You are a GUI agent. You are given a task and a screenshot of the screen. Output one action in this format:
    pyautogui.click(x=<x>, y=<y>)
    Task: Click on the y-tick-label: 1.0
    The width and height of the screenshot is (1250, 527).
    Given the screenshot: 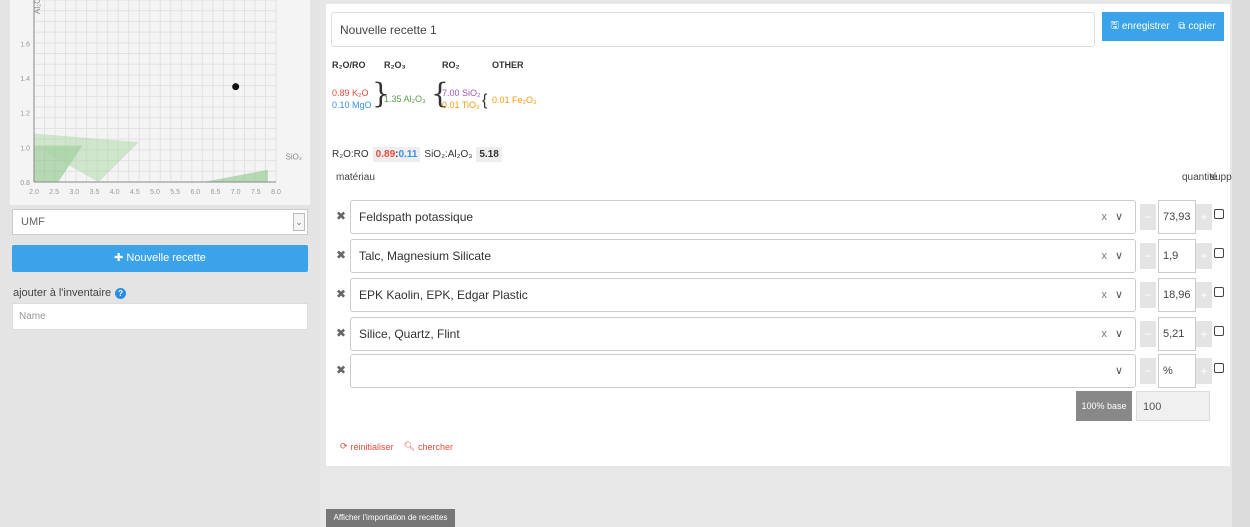 What is the action you would take?
    pyautogui.click(x=25, y=148)
    